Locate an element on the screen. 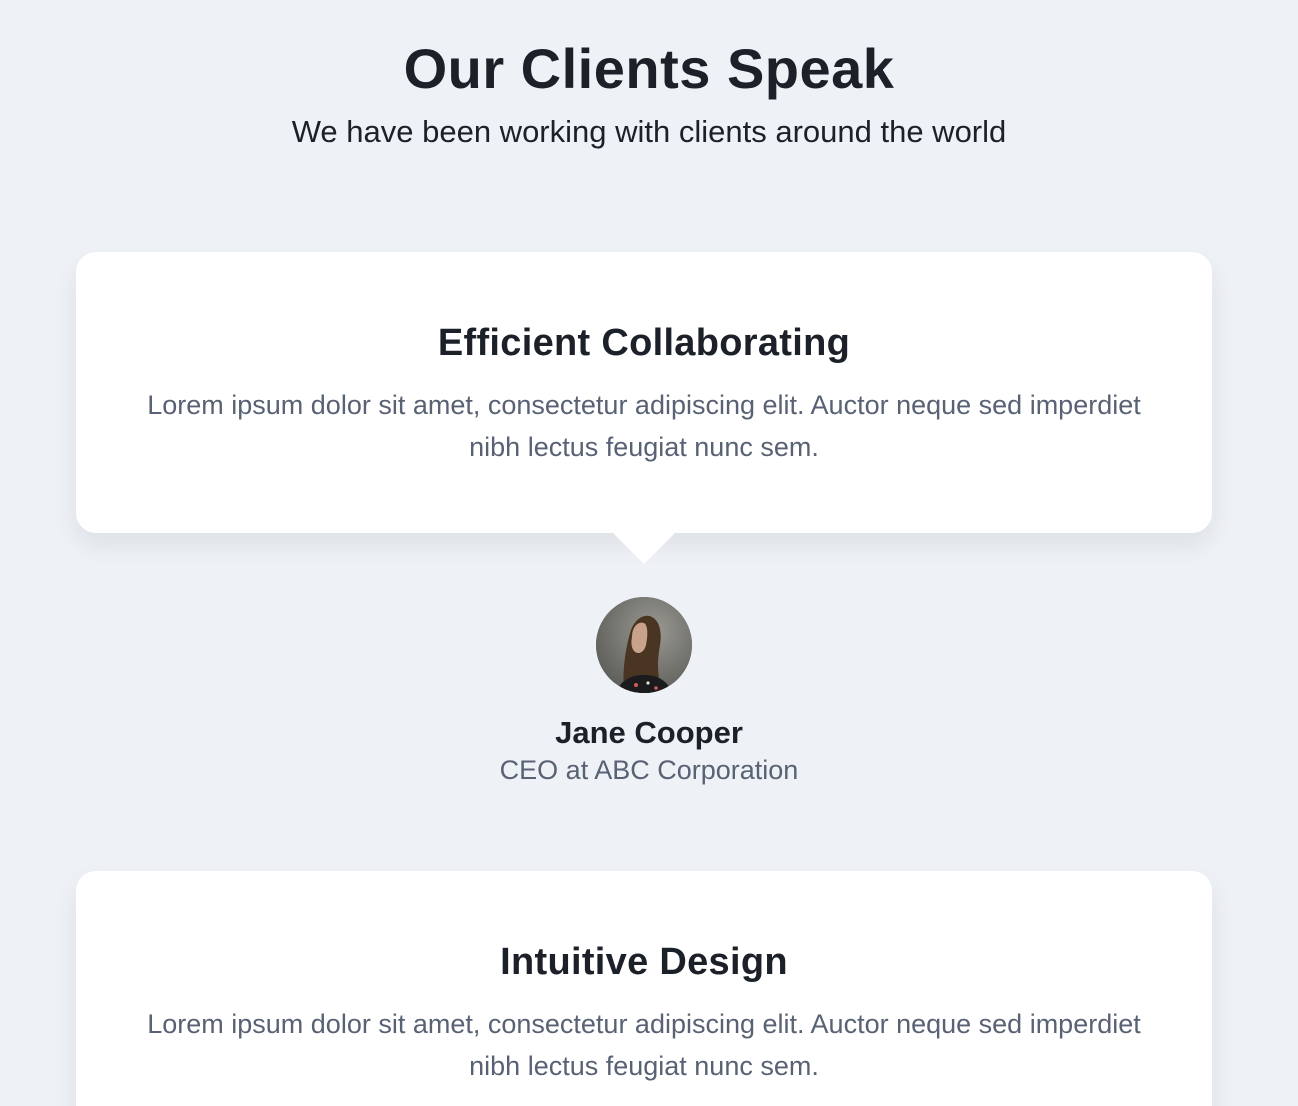 The width and height of the screenshot is (1298, 1106). speech-pointer is located at coordinates (644, 548).